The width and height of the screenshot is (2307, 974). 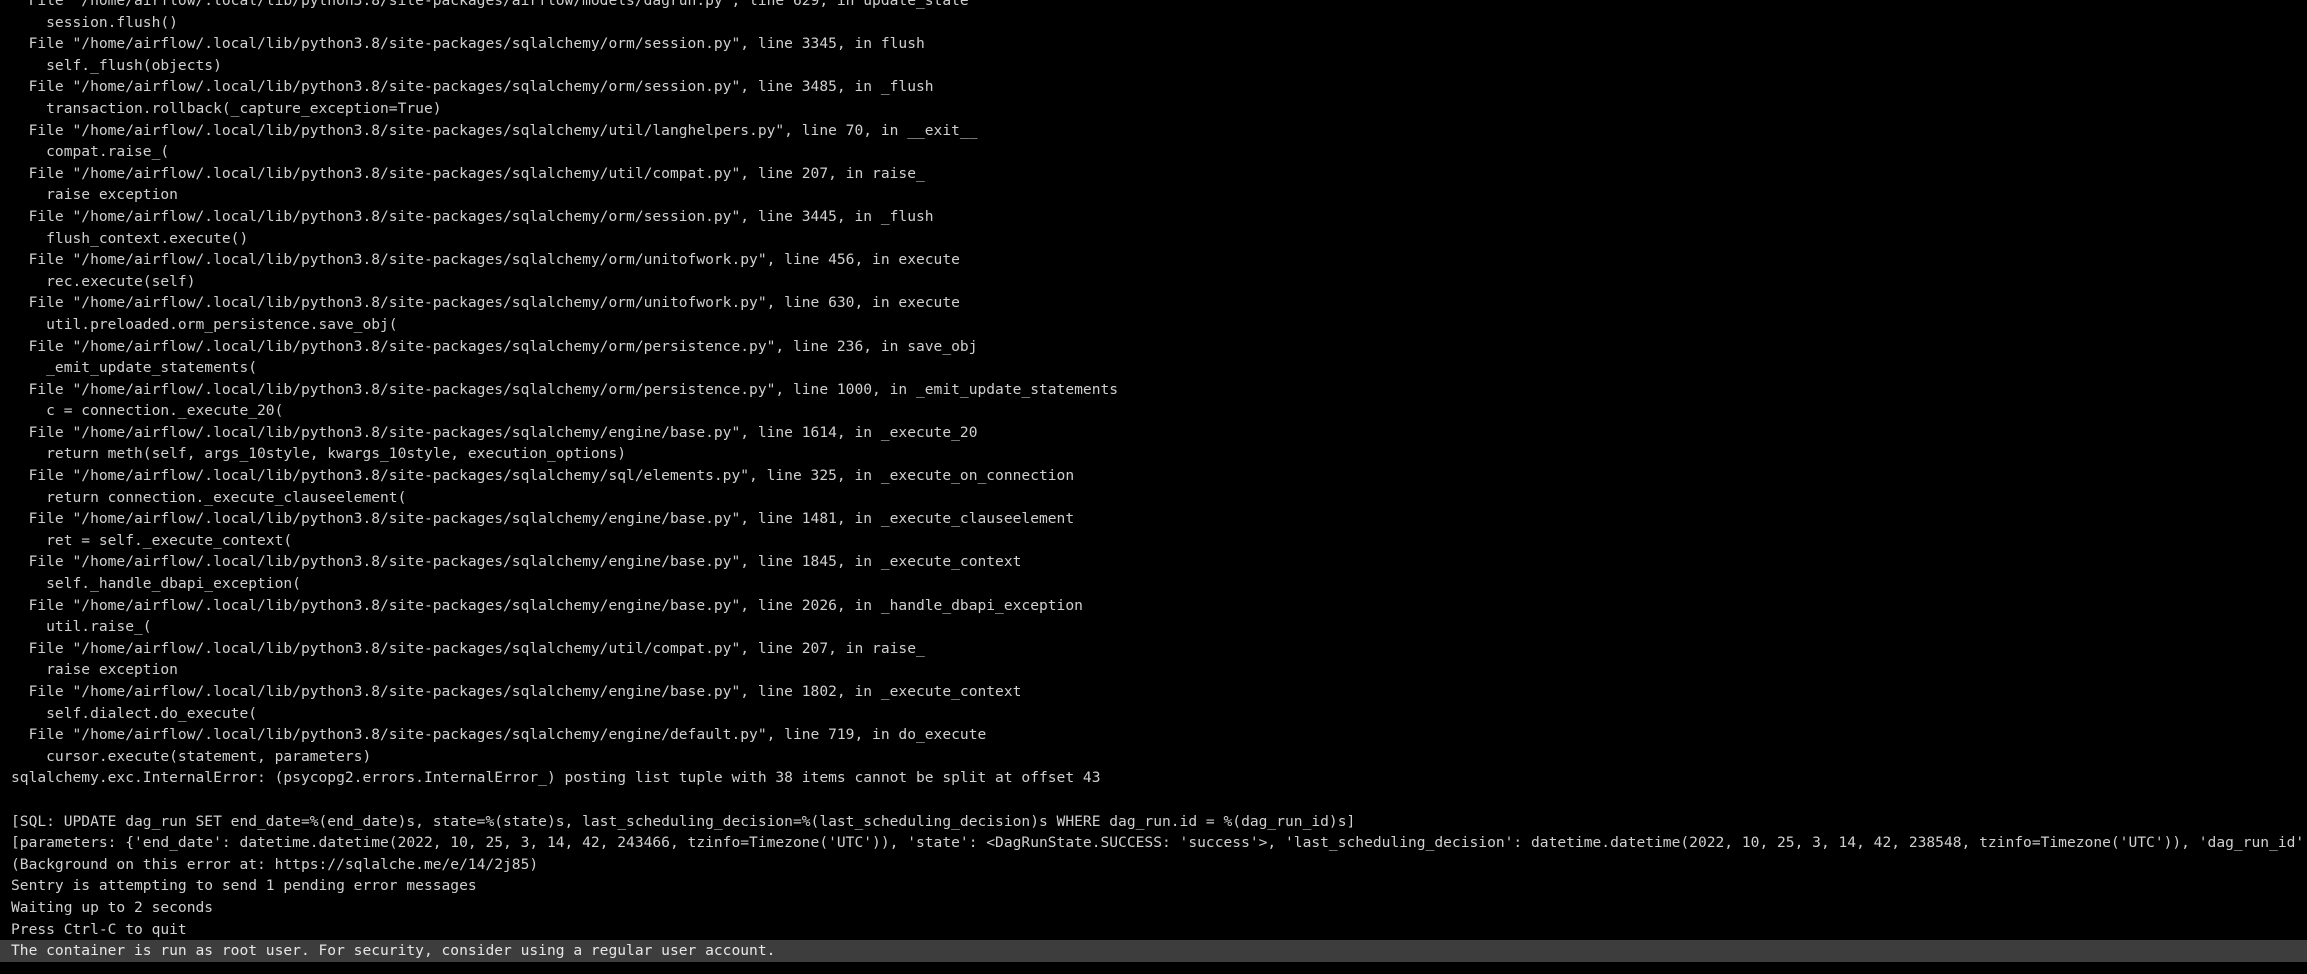 I want to click on terminal-line: _emit_update_statements(, so click(x=134, y=368).